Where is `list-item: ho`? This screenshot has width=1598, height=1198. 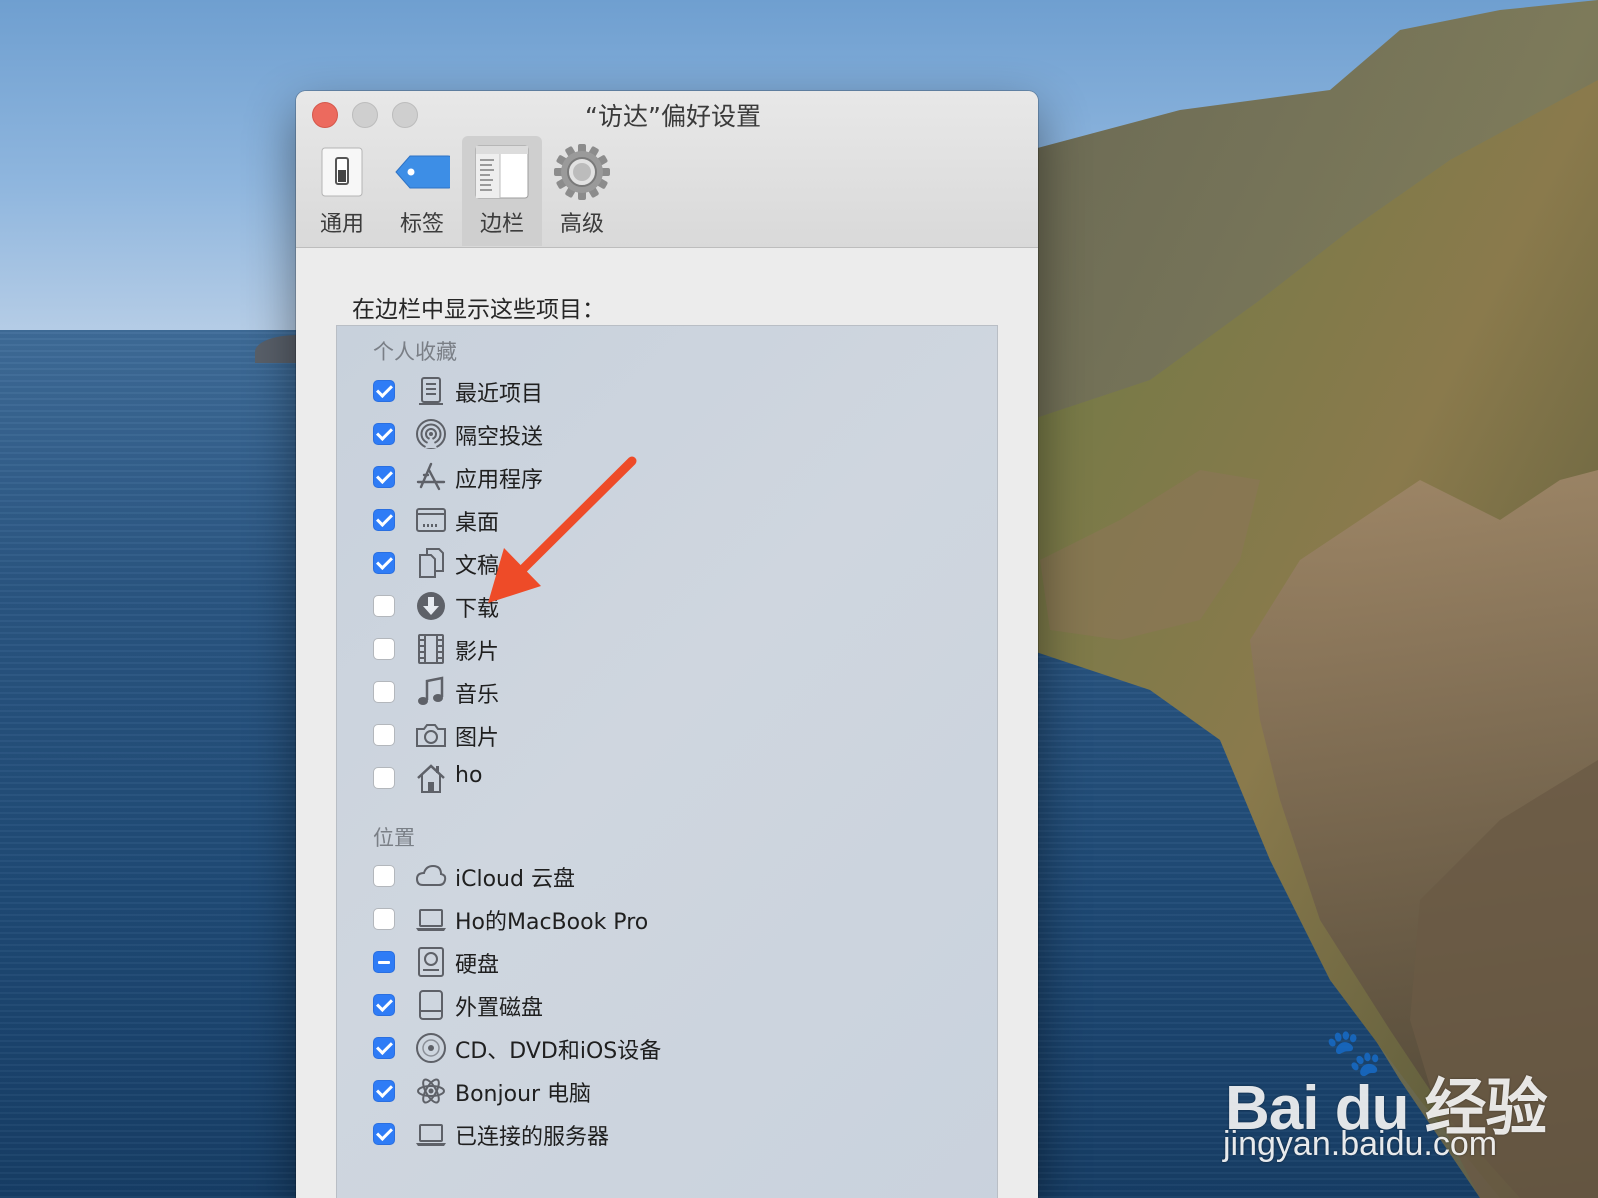 list-item: ho is located at coordinates (653, 780).